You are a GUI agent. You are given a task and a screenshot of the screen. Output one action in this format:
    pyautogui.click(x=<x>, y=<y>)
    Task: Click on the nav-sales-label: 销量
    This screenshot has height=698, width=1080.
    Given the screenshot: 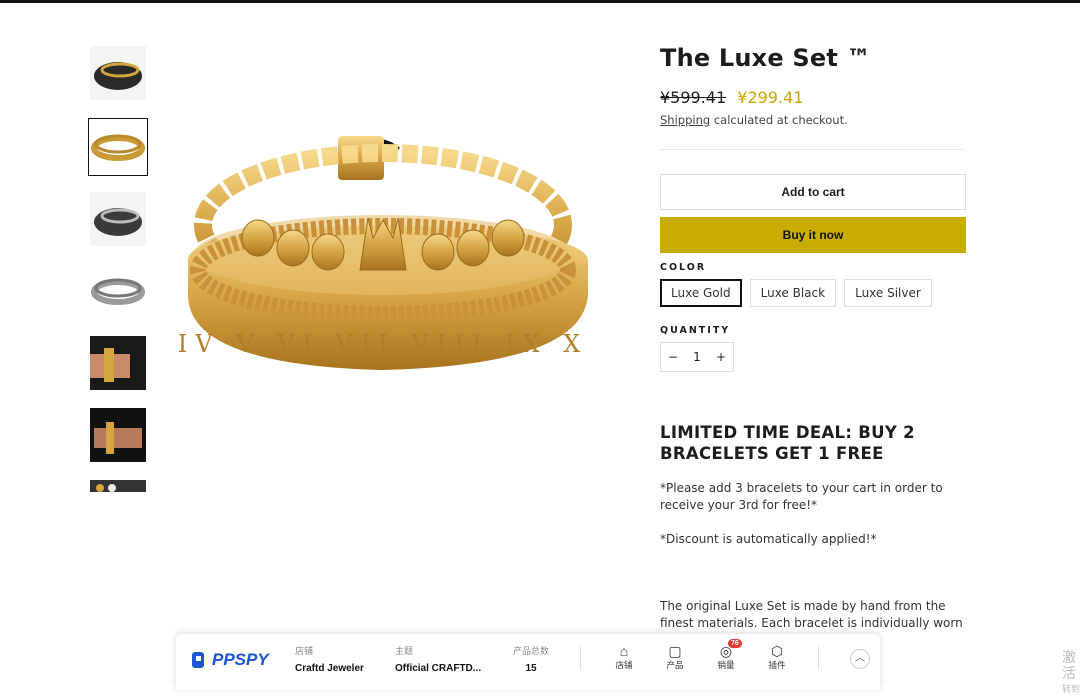 What is the action you would take?
    pyautogui.click(x=726, y=665)
    